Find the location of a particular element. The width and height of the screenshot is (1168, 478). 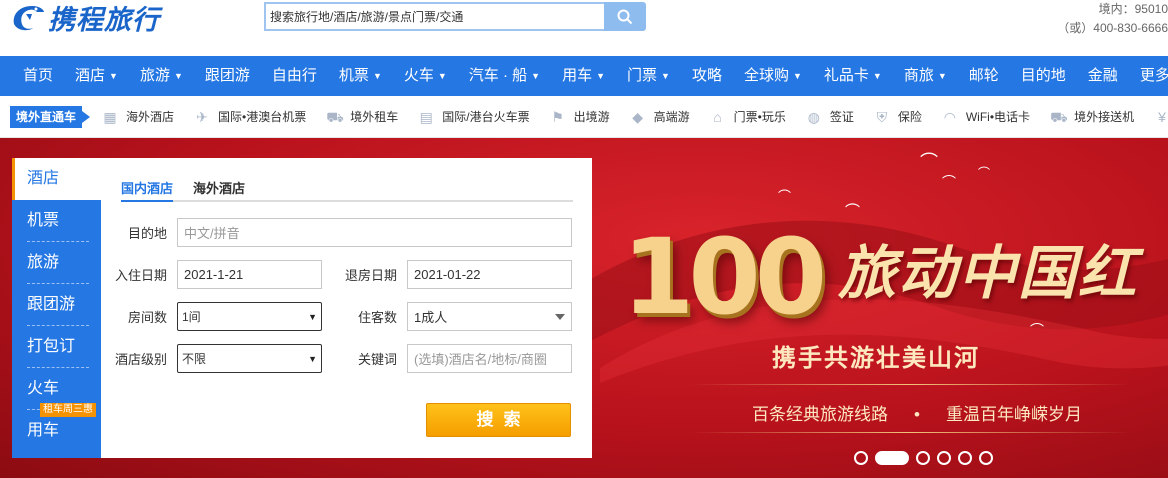

global-search-button is located at coordinates (625, 16).